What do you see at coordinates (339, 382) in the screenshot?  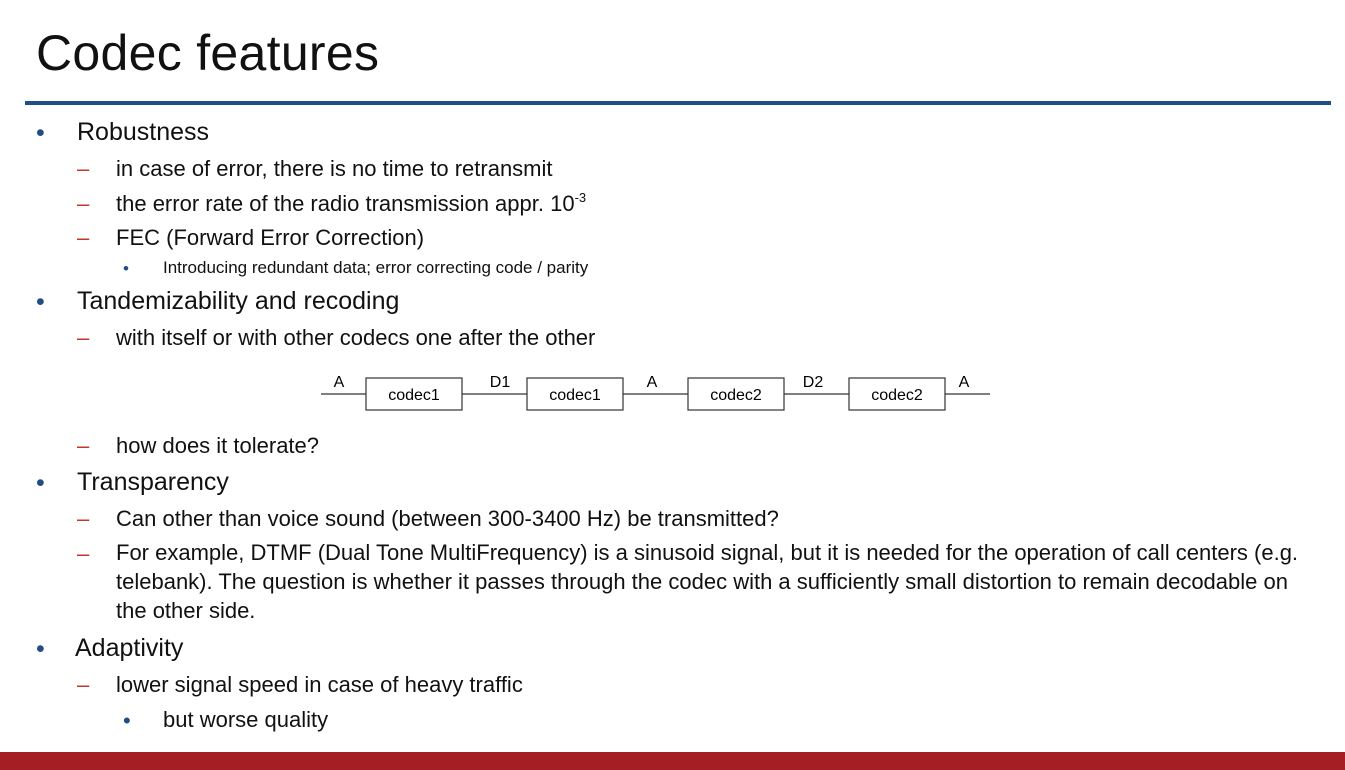 I see `signal-label-a-in: A` at bounding box center [339, 382].